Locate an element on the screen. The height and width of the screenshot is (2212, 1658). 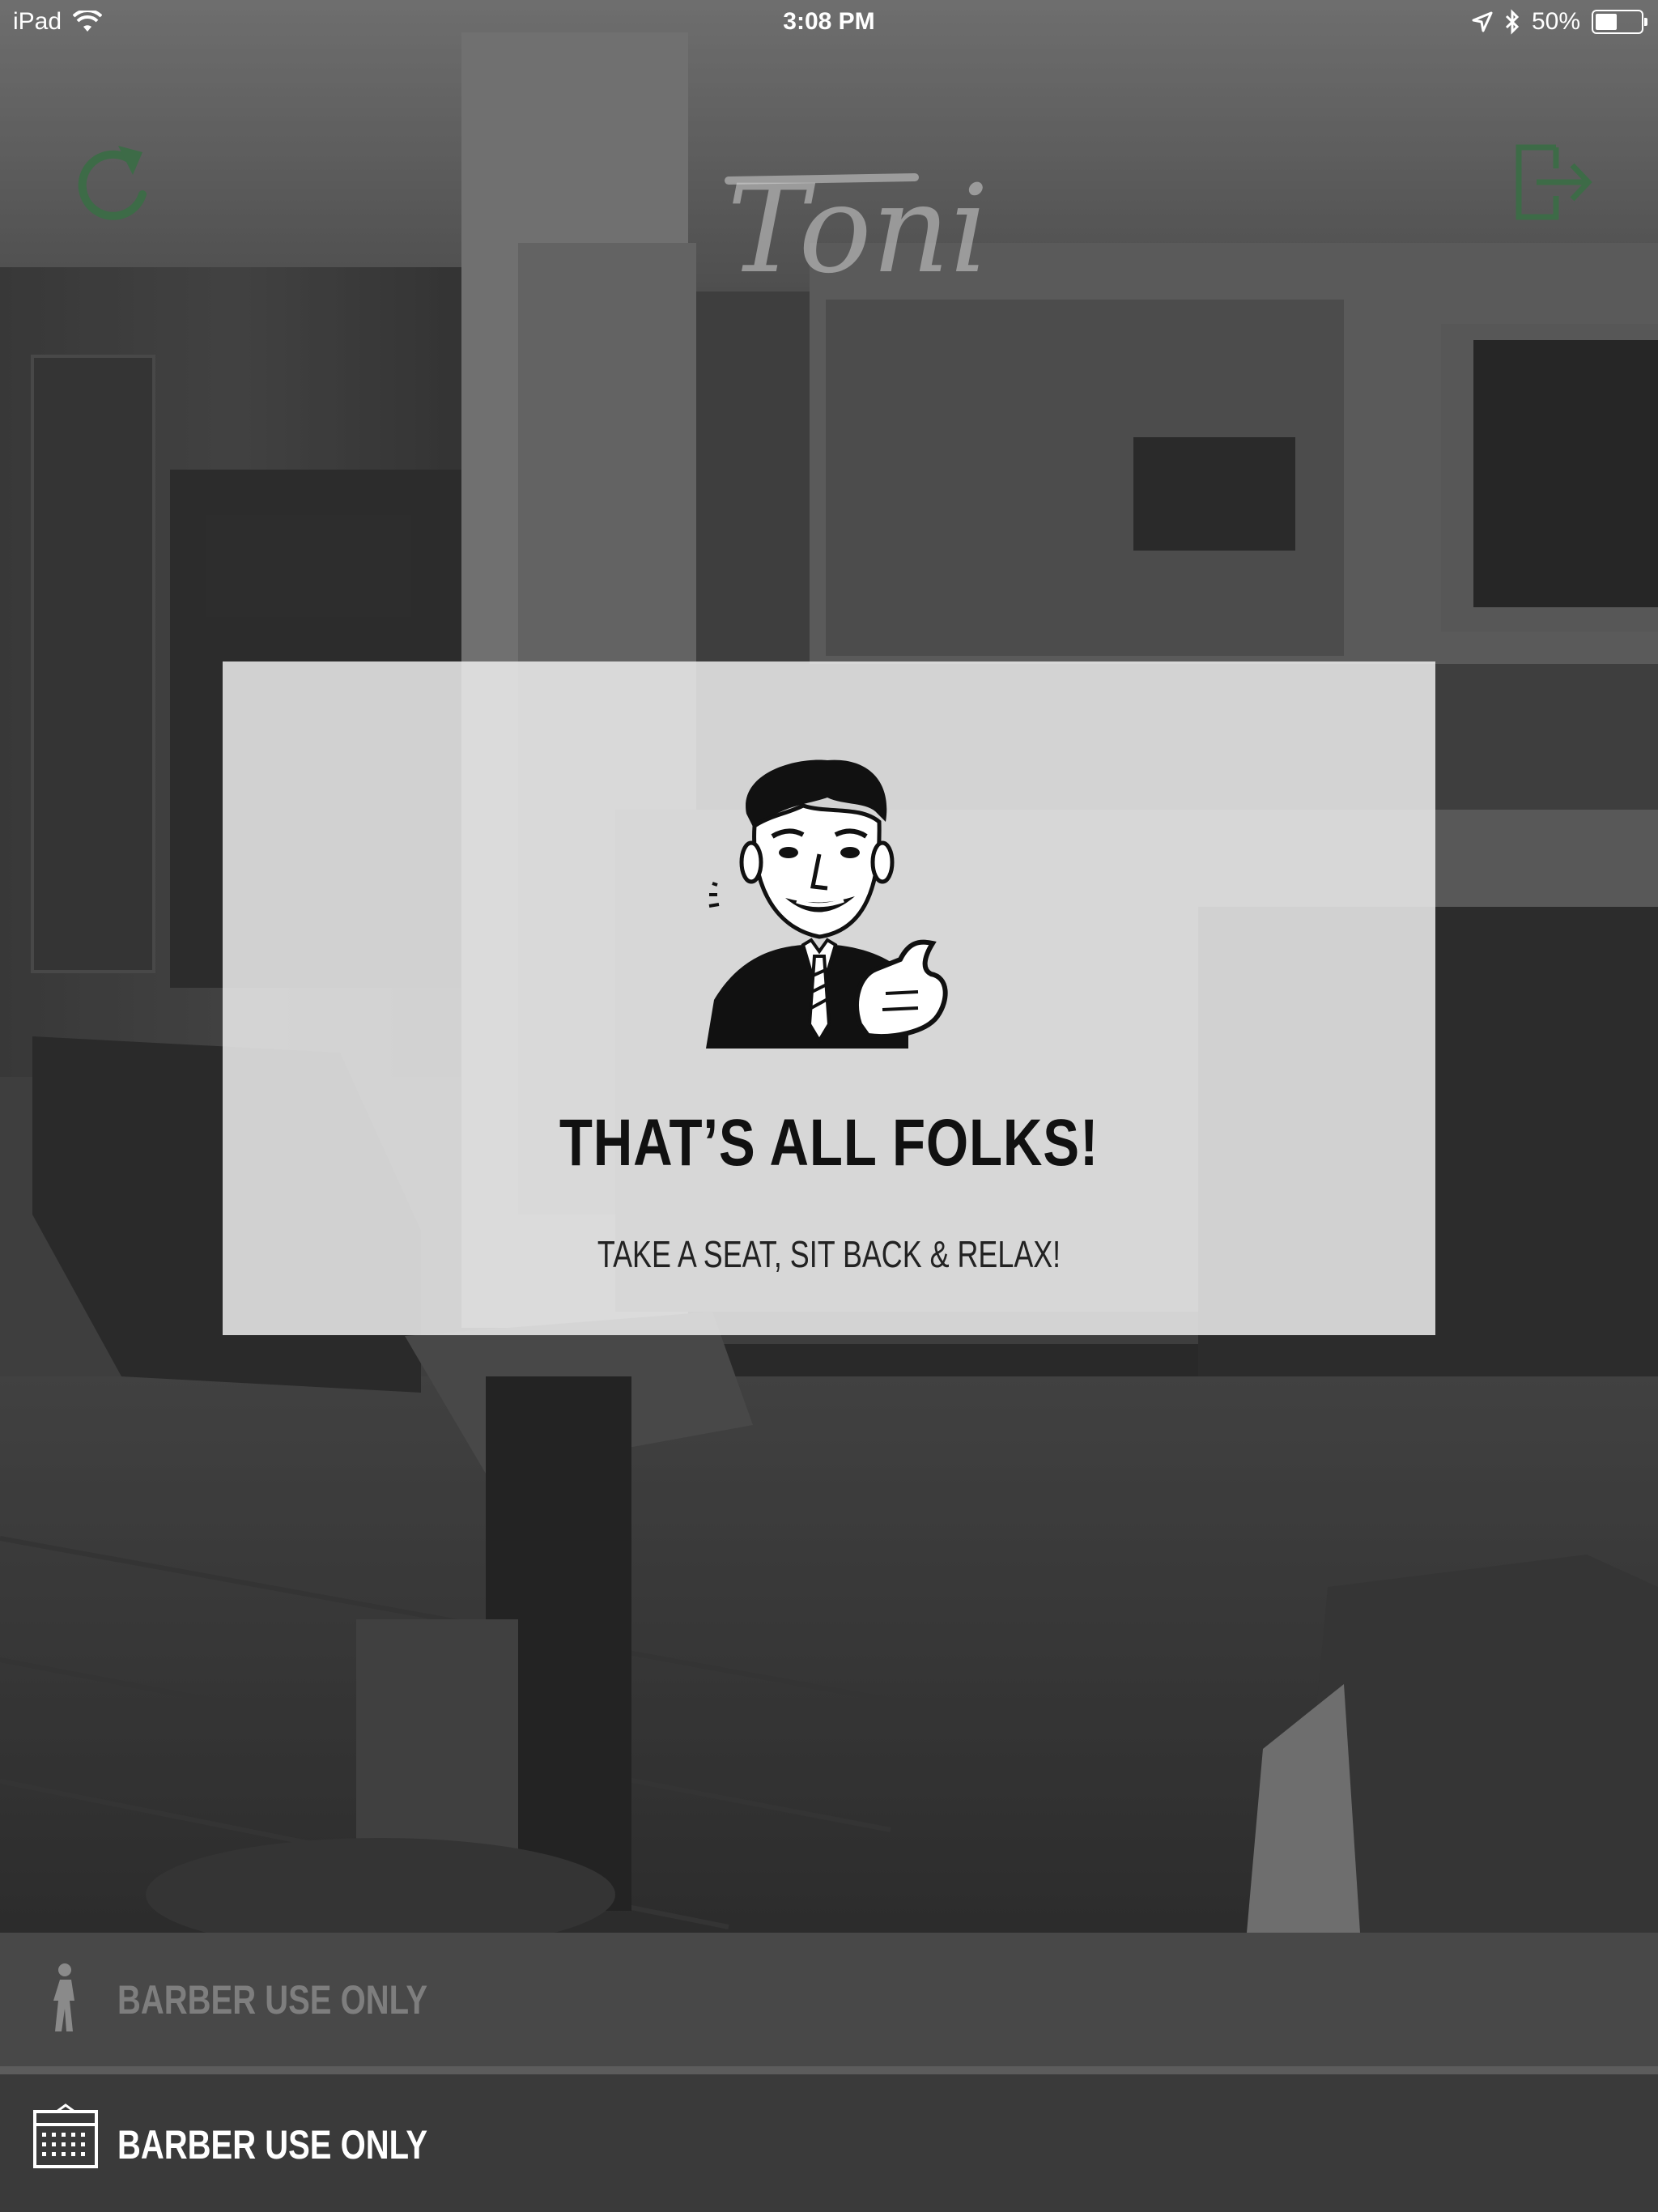
battery-percent: 50% is located at coordinates (1555, 22).